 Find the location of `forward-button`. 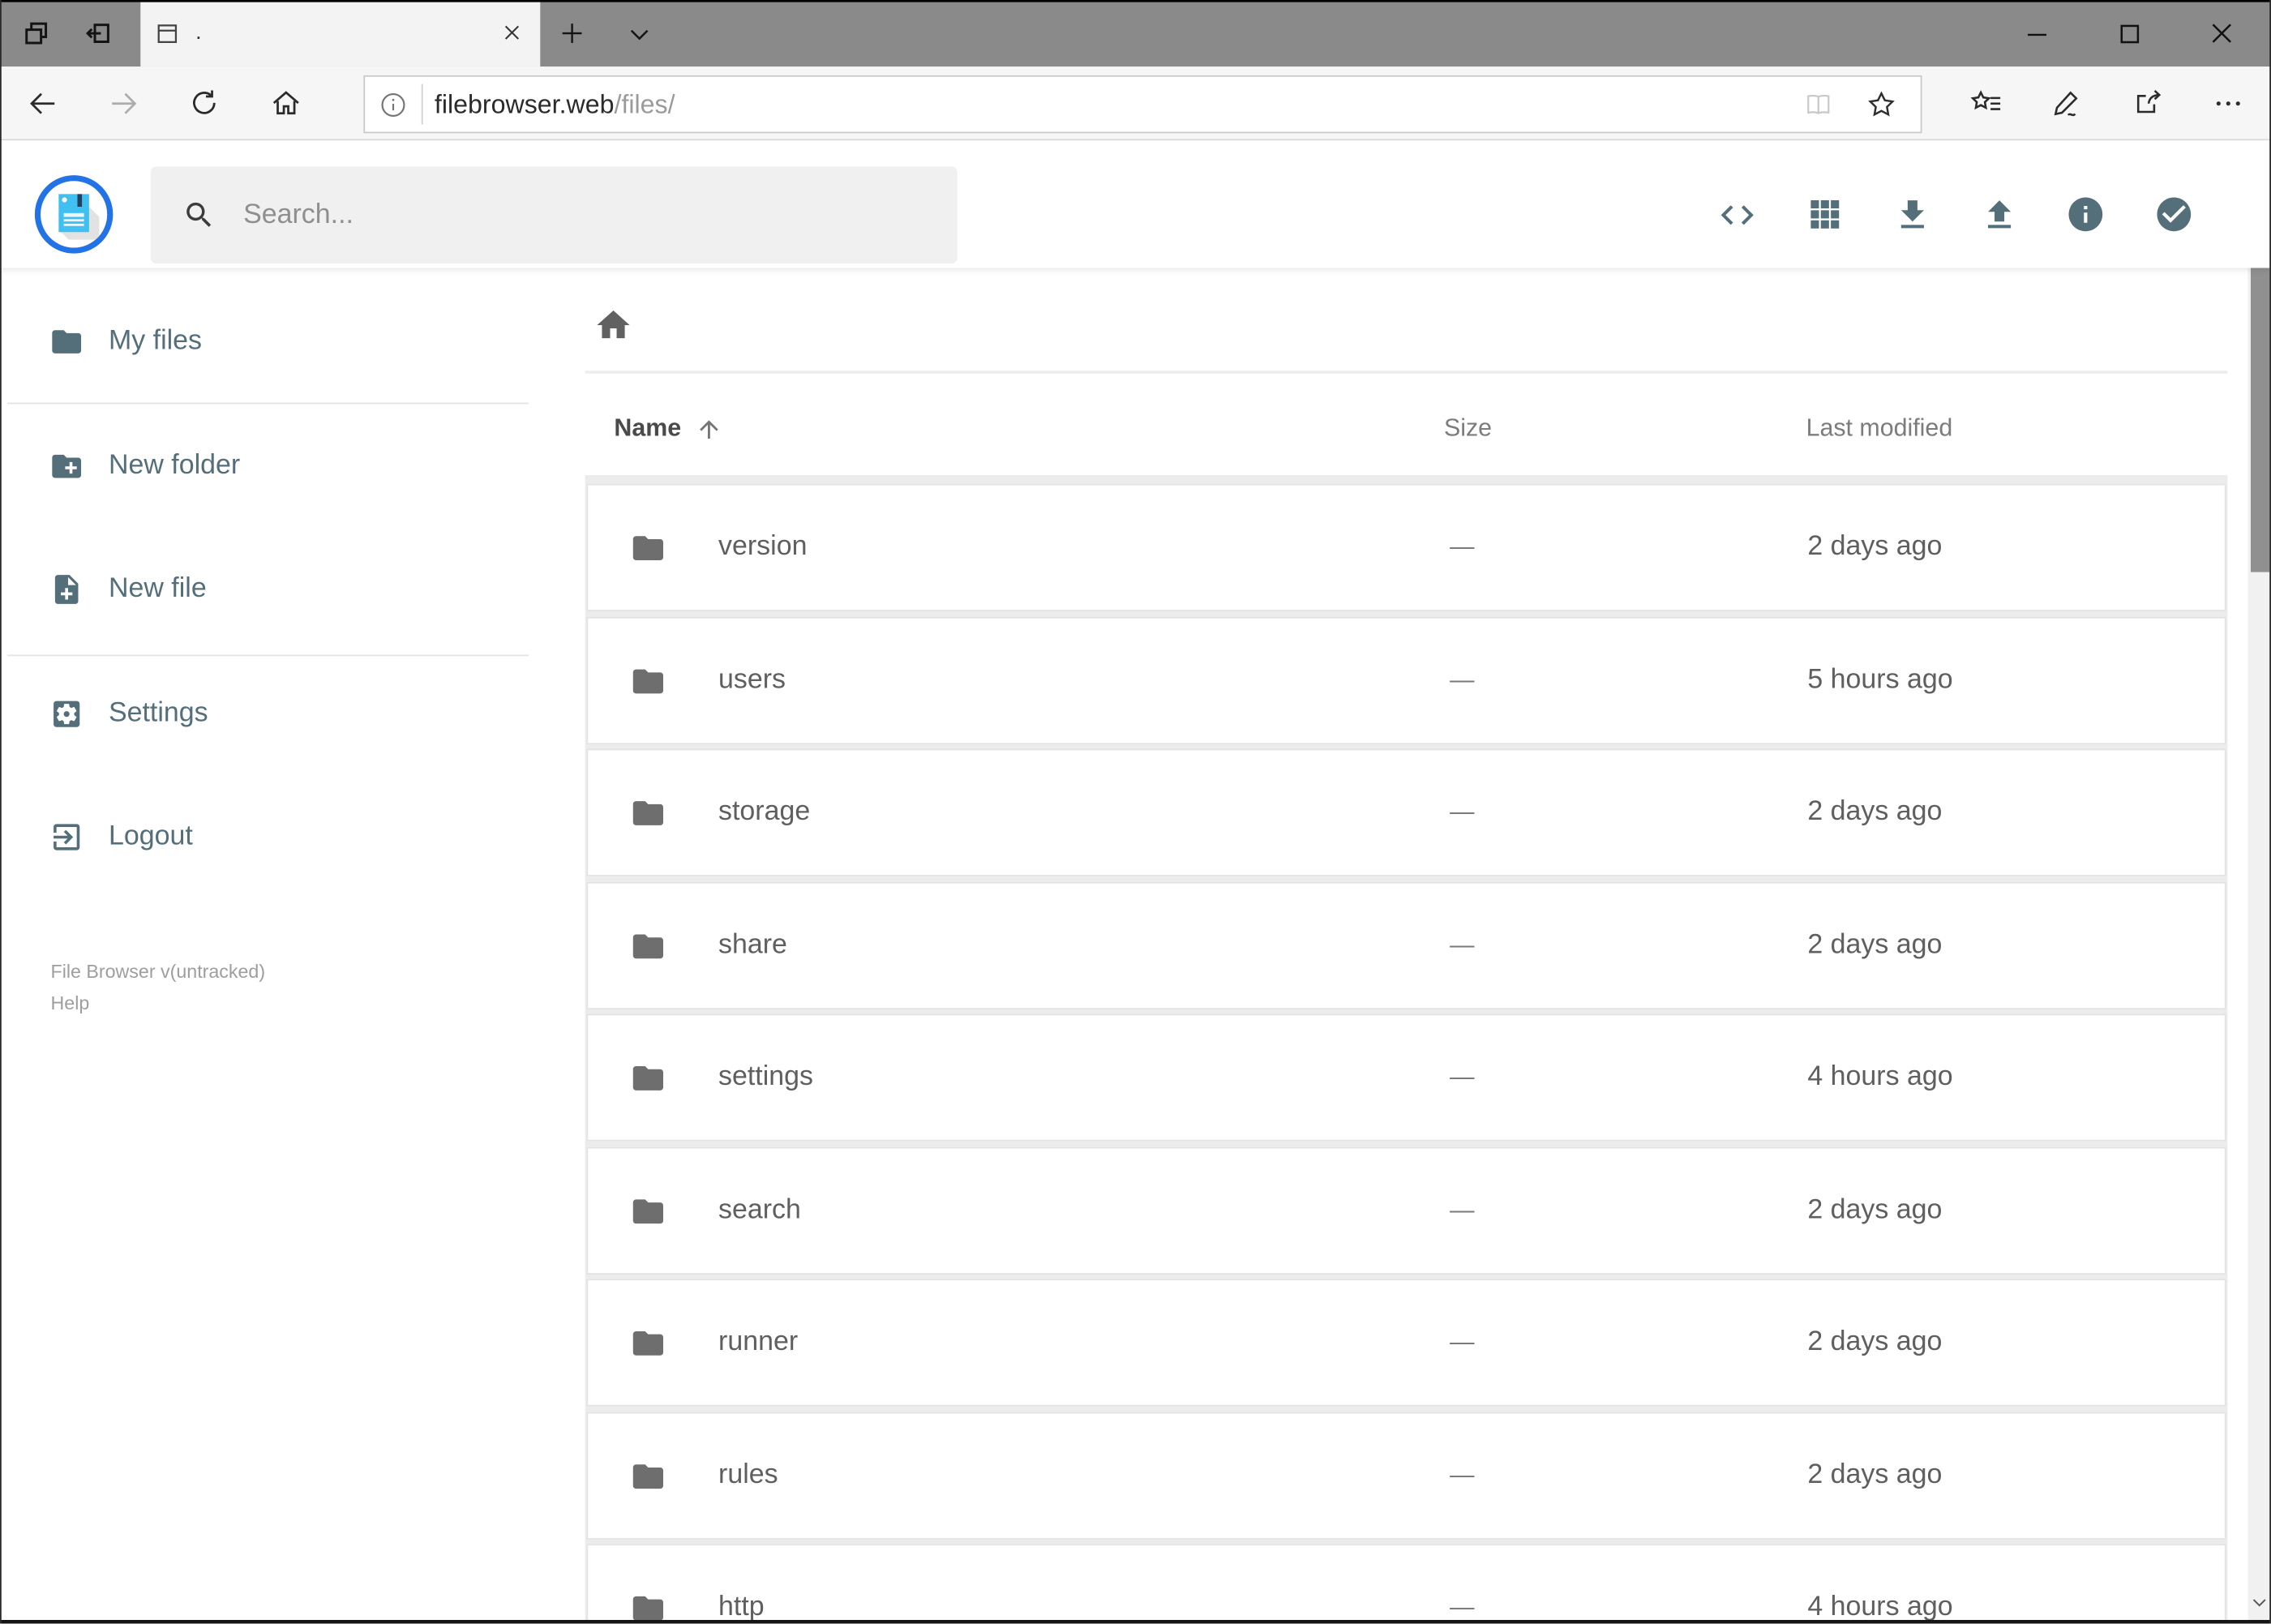

forward-button is located at coordinates (124, 102).